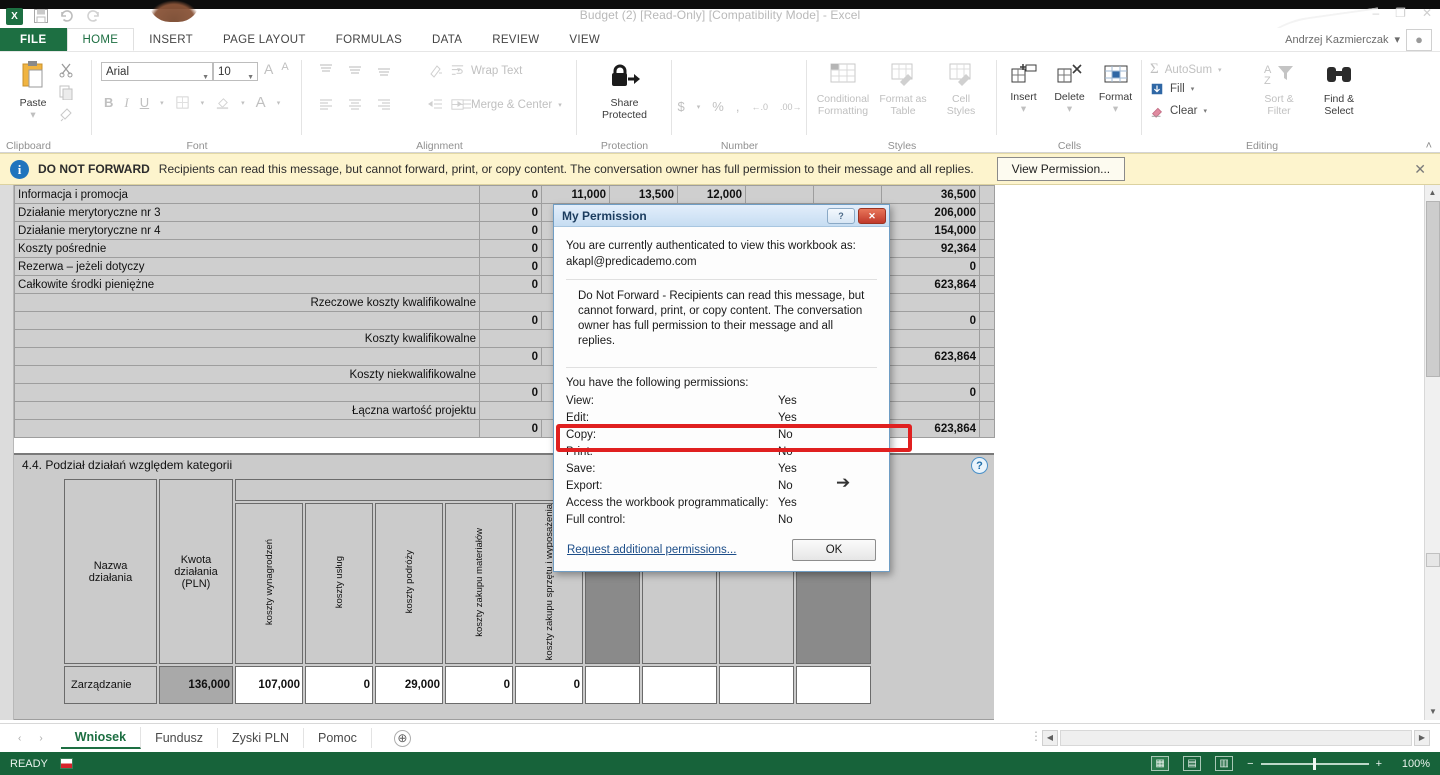  Describe the element at coordinates (447, 39) in the screenshot. I see `tab-data: DATA` at that location.